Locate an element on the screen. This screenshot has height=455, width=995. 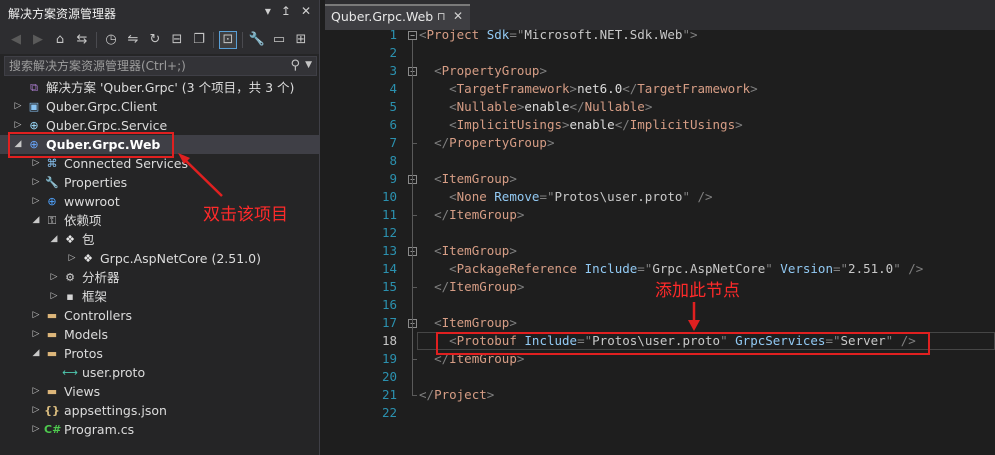
tree-item: ▷ ▬ Views is located at coordinates (159, 391).